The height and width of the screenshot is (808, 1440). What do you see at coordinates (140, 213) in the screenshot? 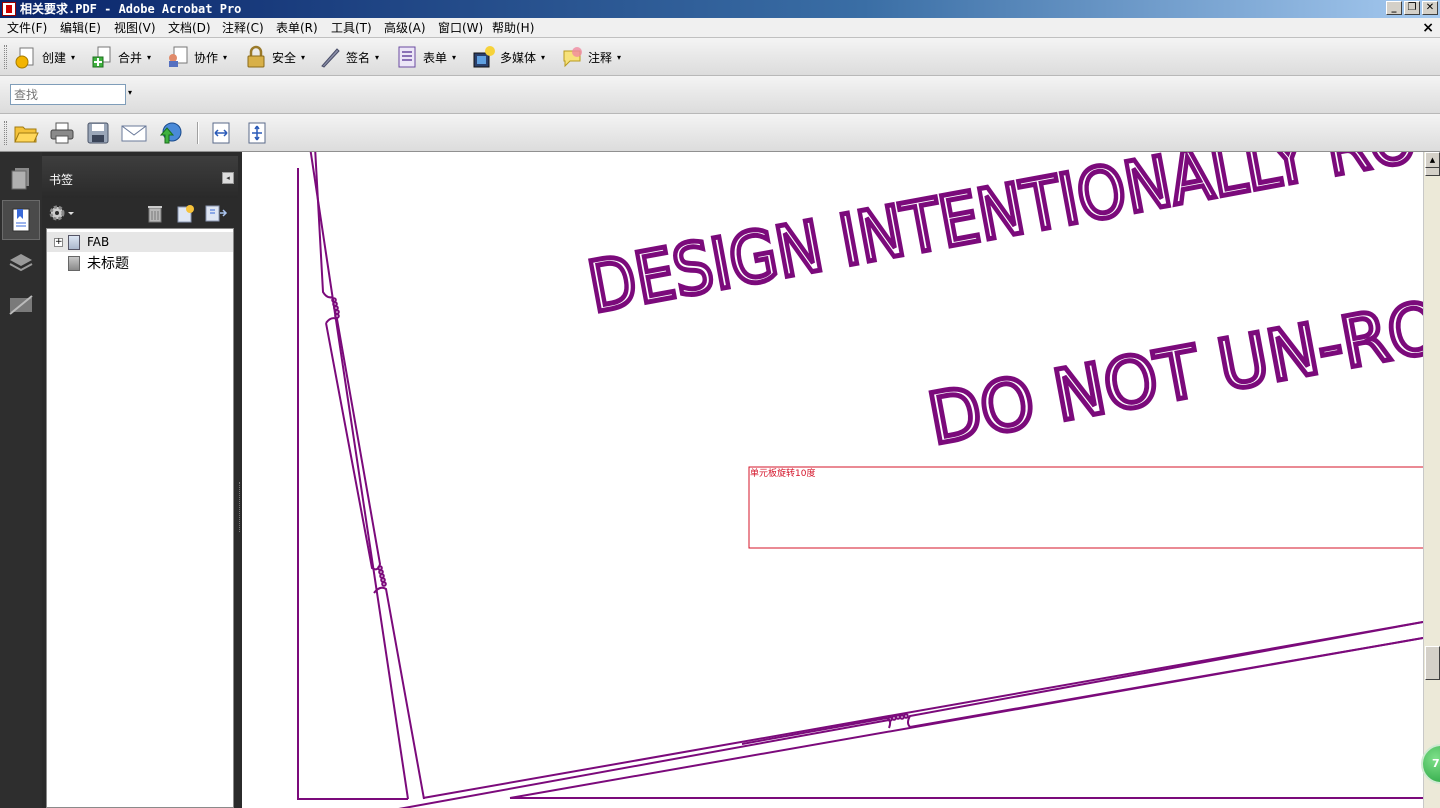
I see `bookmarks-toolbar` at bounding box center [140, 213].